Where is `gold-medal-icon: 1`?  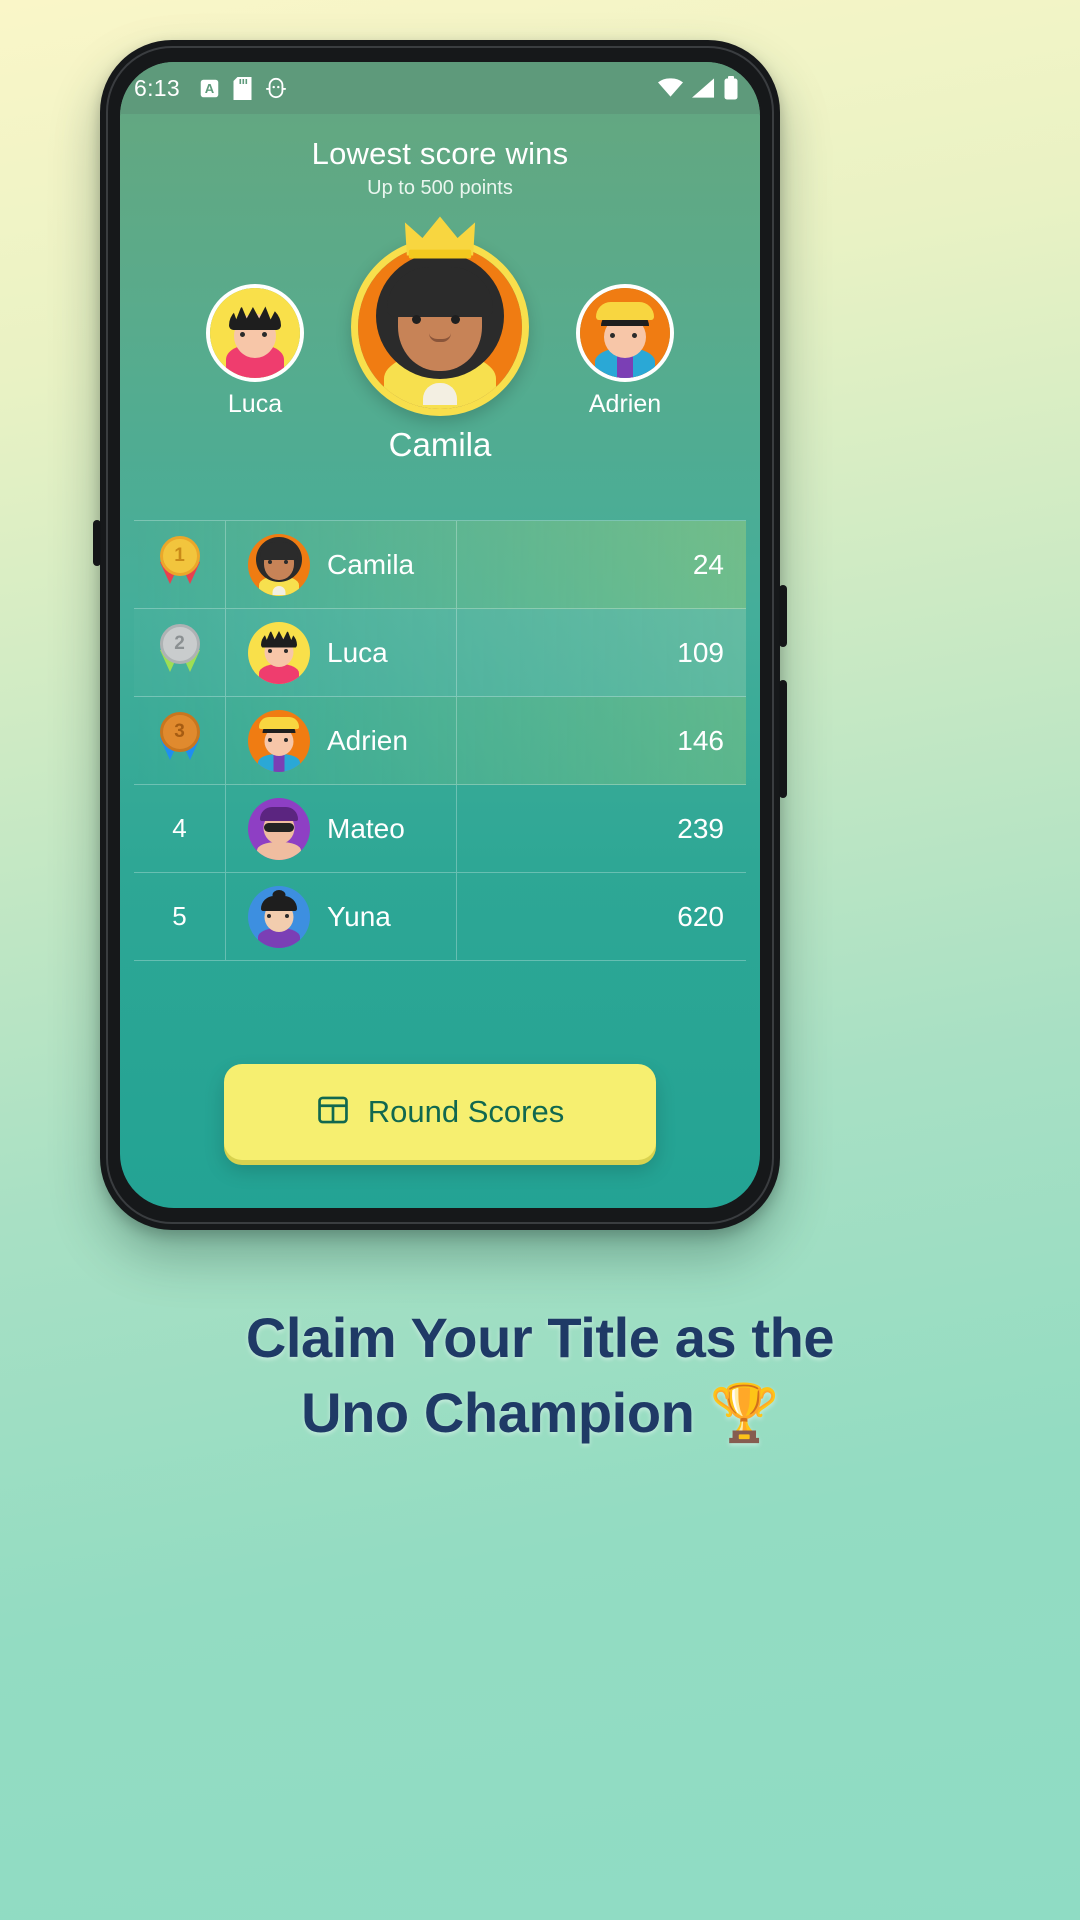
gold-medal-icon: 1 is located at coordinates (180, 564).